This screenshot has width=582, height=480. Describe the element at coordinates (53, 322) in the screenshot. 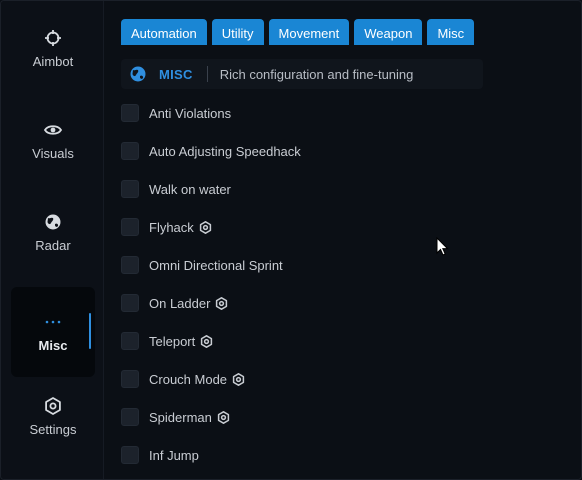

I see `dots-icon` at that location.